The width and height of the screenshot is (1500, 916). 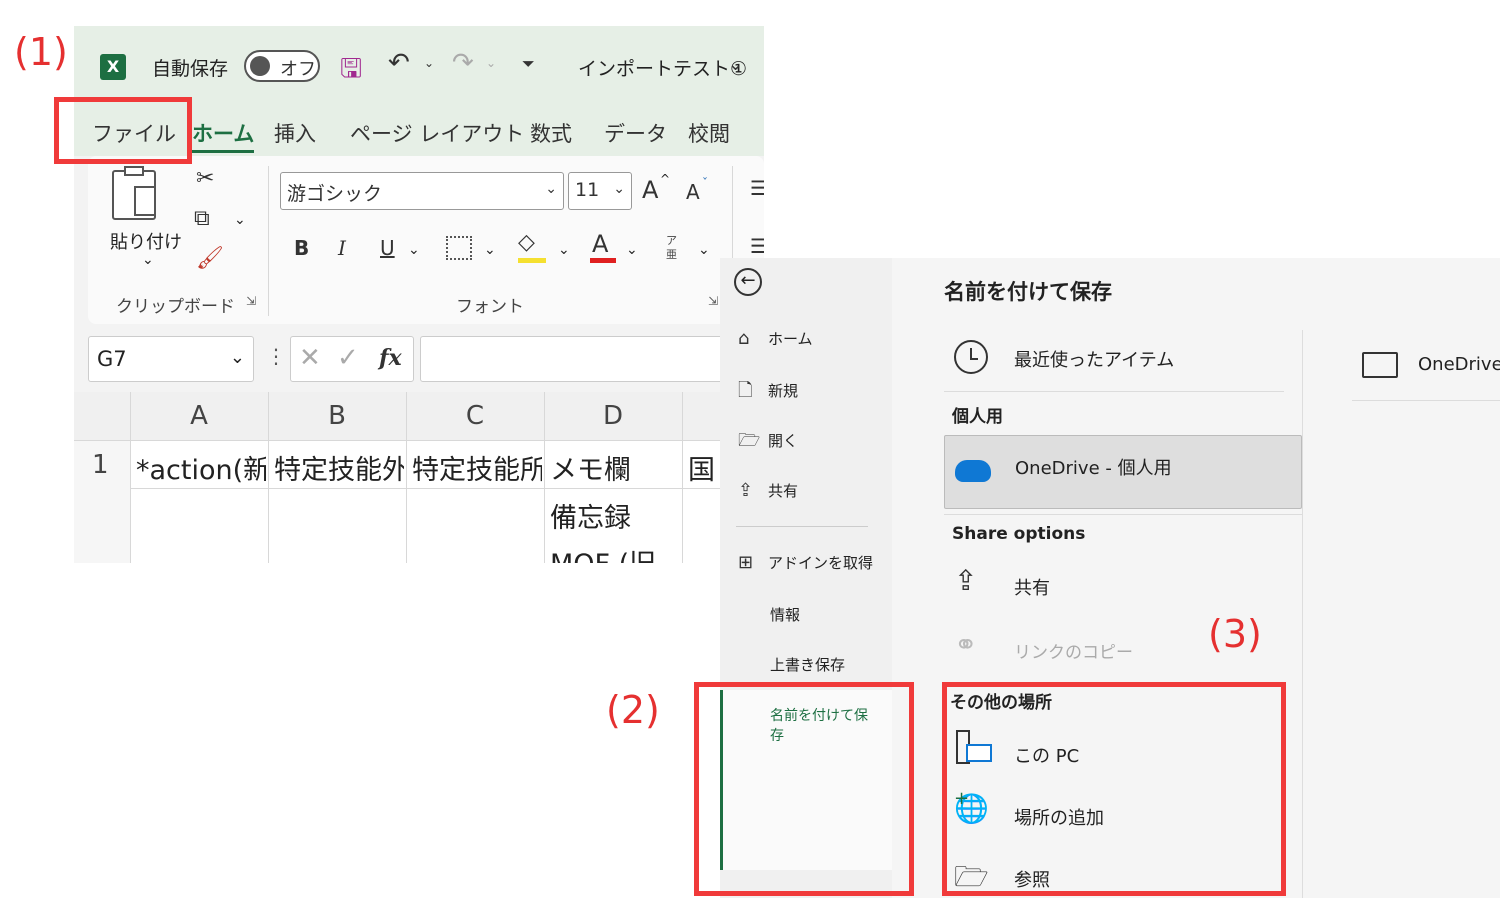 What do you see at coordinates (564, 250) in the screenshot?
I see `fill-color-dropdown-icon: ⌄` at bounding box center [564, 250].